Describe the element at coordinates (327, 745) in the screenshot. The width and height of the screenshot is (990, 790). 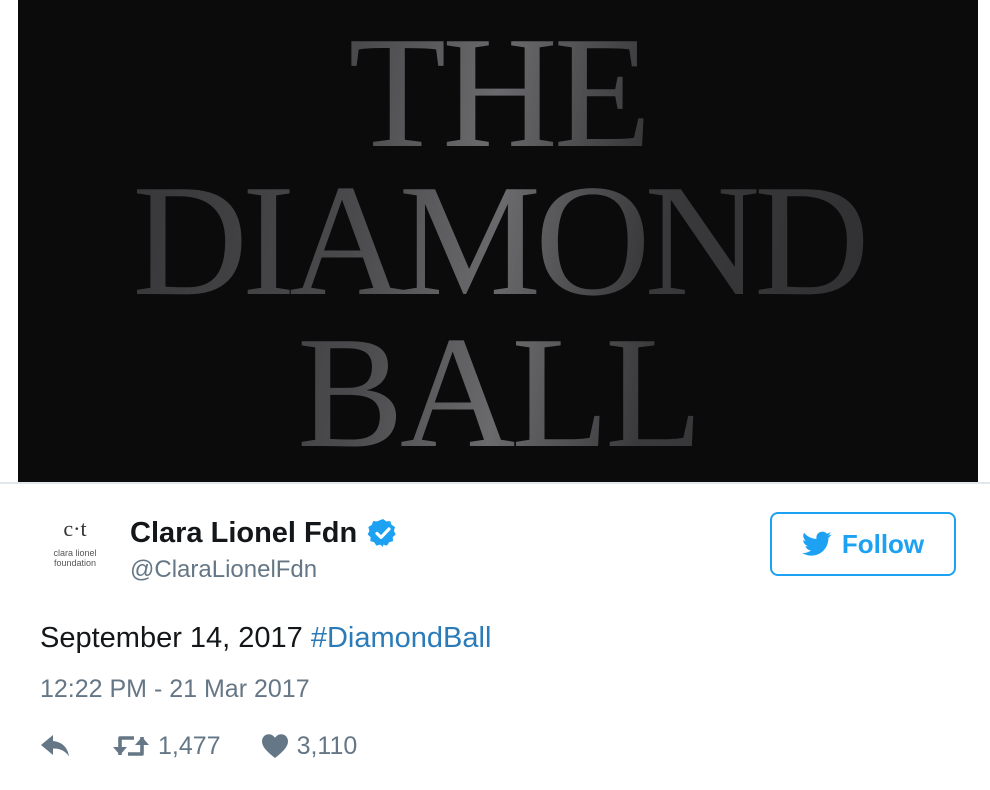
I see `like-count: 3,110` at that location.